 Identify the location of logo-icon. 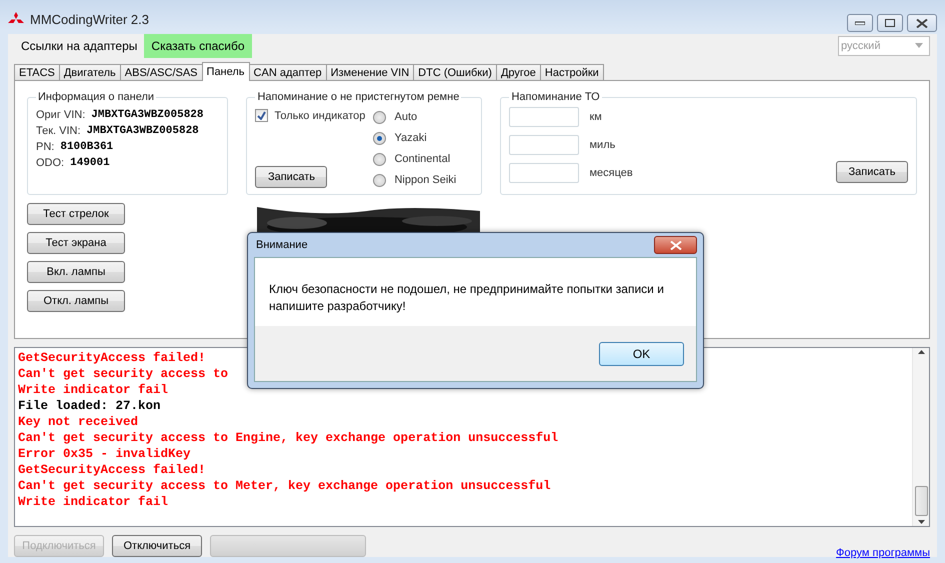
(16, 19).